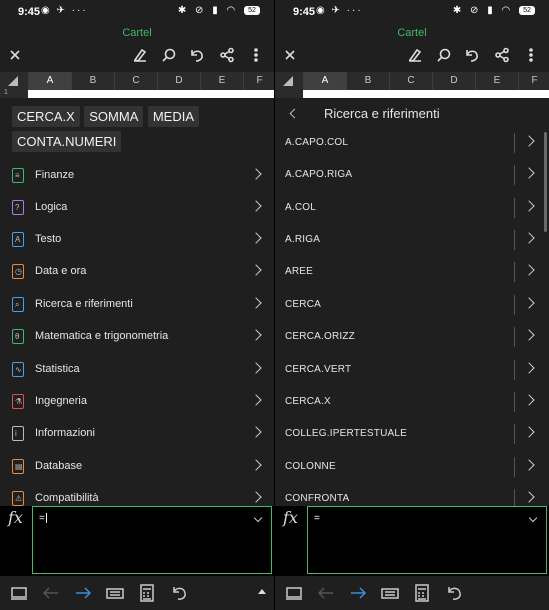 This screenshot has height=610, width=549. Describe the element at coordinates (137, 370) in the screenshot. I see `category-statistica: ∿ Statistica` at that location.